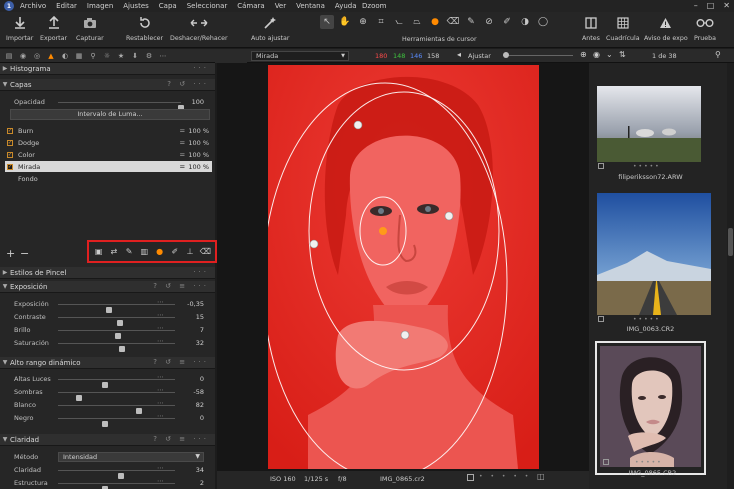  What do you see at coordinates (280, 6) in the screenshot?
I see `menu-ver: Ver` at bounding box center [280, 6].